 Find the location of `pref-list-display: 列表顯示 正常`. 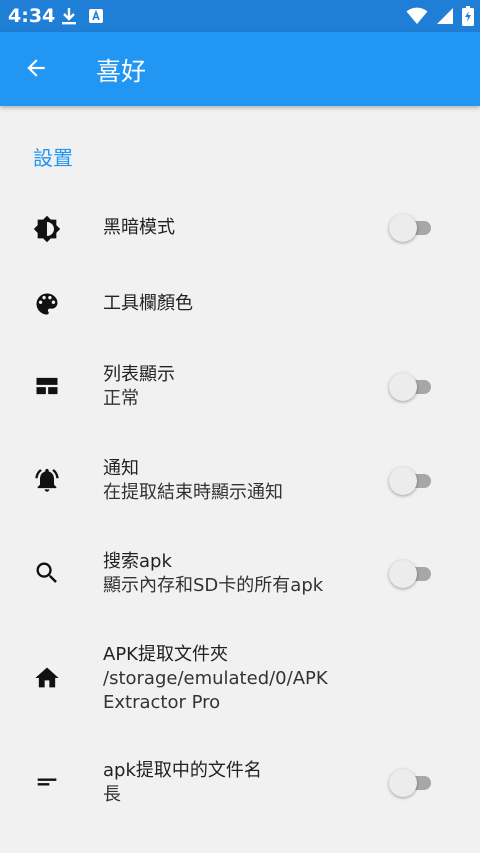

pref-list-display: 列表顯示 正常 is located at coordinates (240, 388).